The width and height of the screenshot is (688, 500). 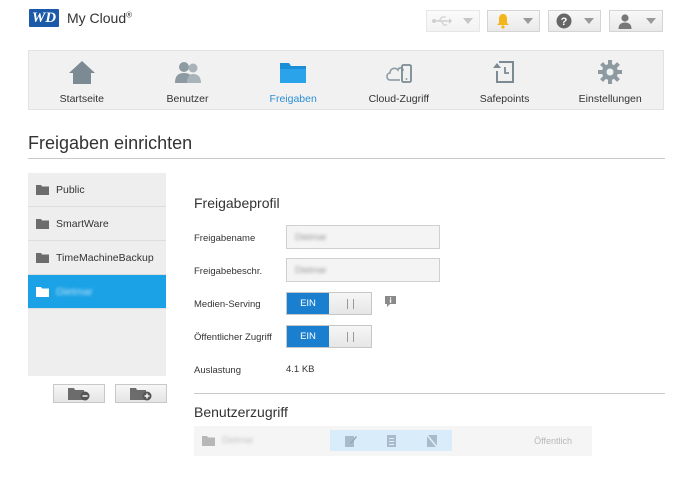 What do you see at coordinates (453, 21) in the screenshot?
I see `usb-menu-button` at bounding box center [453, 21].